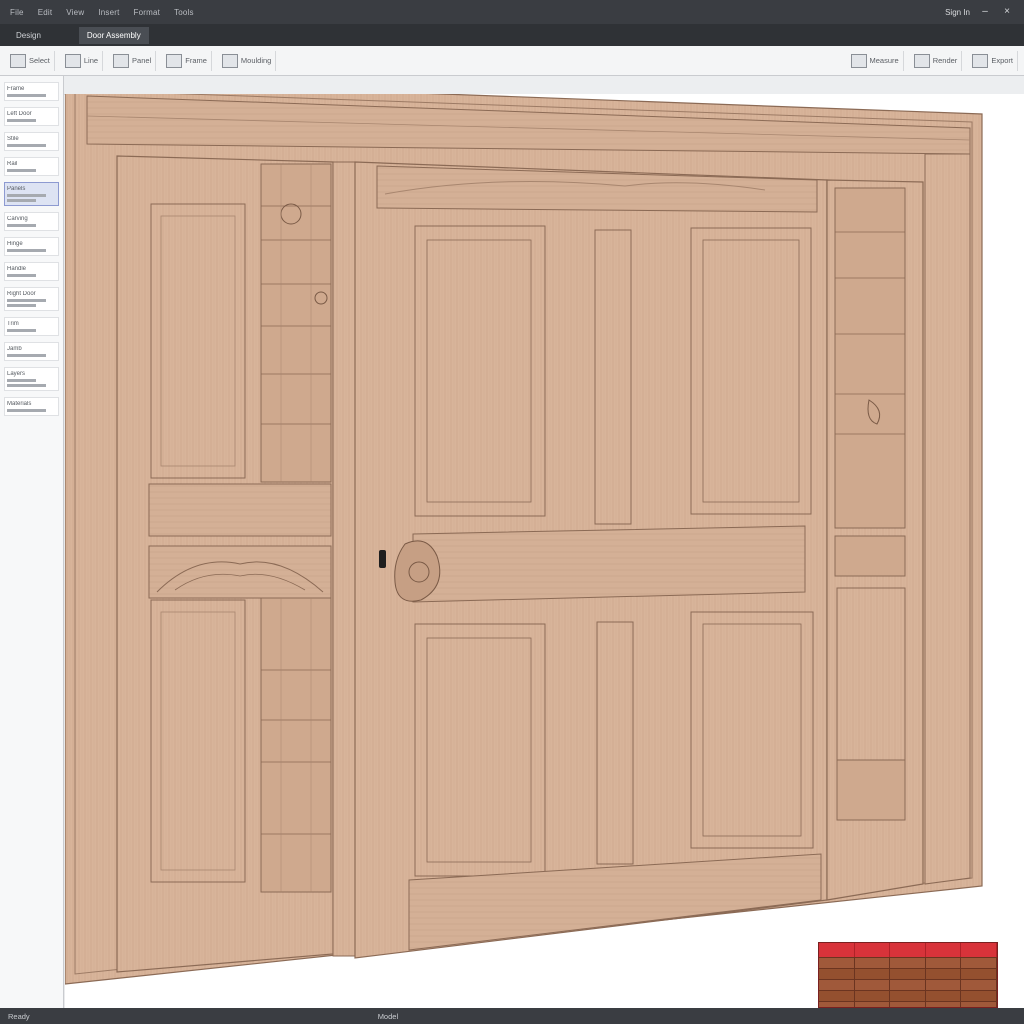 The image size is (1024, 1024). I want to click on tree-item-materials: Materials, so click(31, 406).